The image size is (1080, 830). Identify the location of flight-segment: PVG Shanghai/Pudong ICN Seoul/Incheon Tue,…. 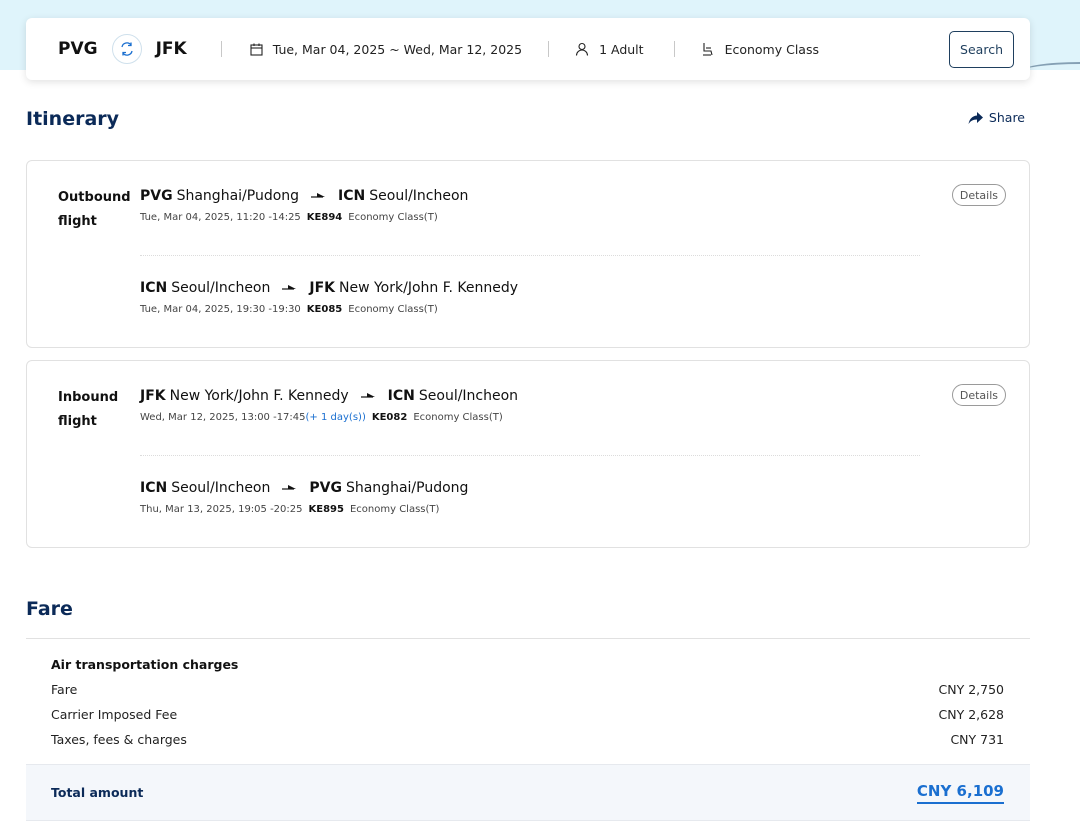
(304, 205).